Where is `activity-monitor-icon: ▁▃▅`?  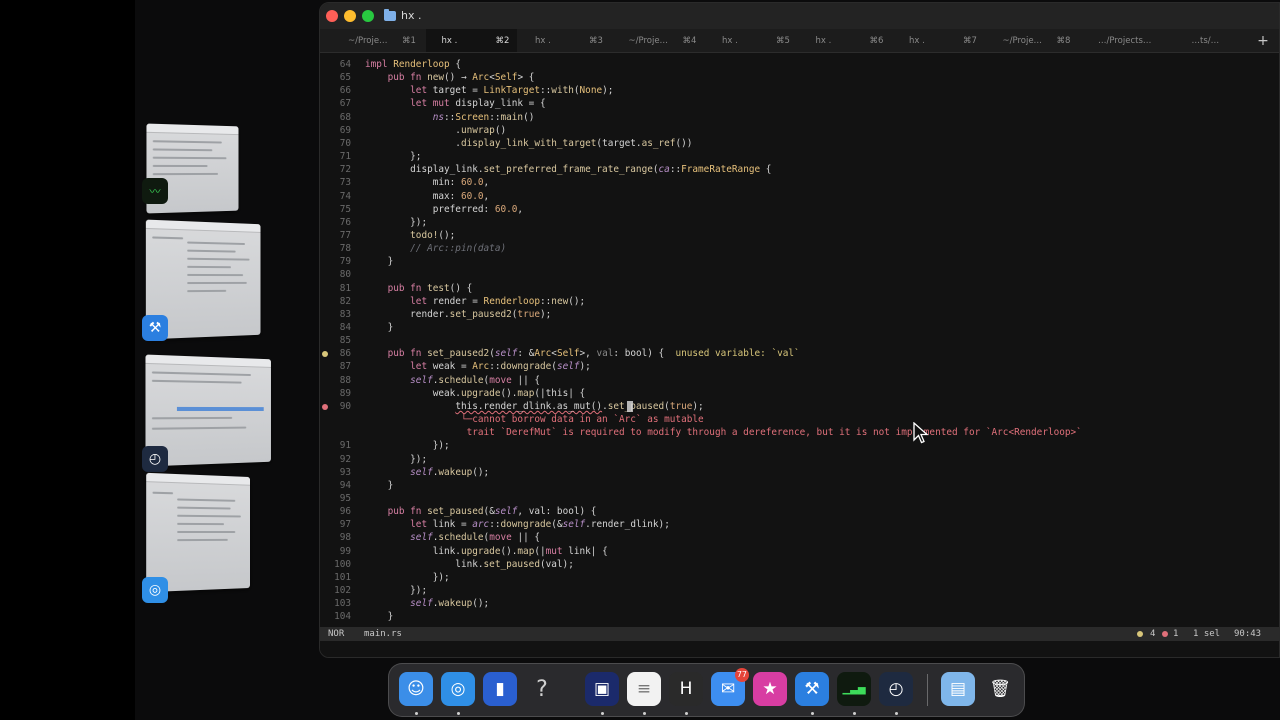
activity-monitor-icon: ▁▃▅ is located at coordinates (854, 689).